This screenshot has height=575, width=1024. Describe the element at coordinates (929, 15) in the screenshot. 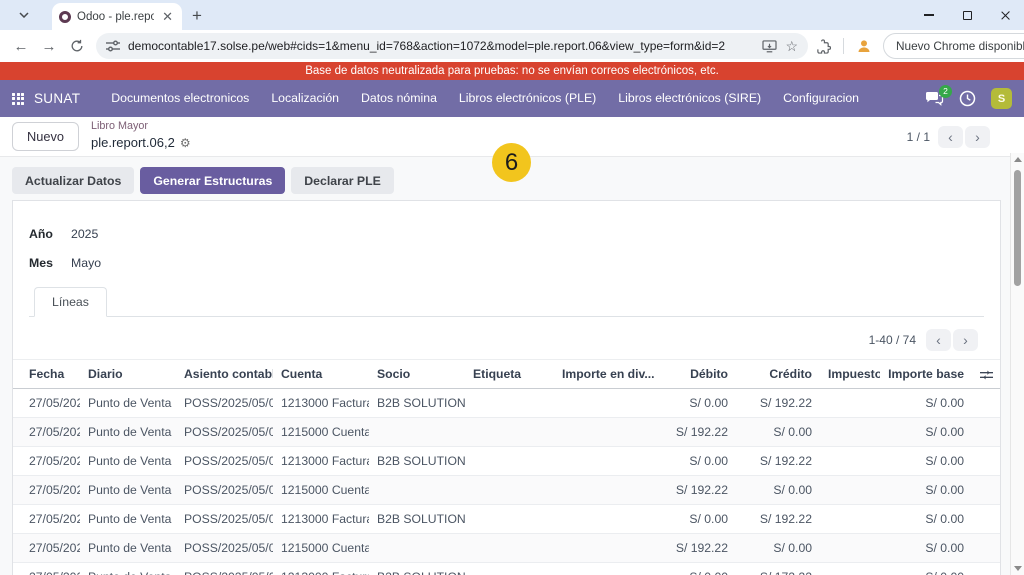

I see `minimize-button` at that location.